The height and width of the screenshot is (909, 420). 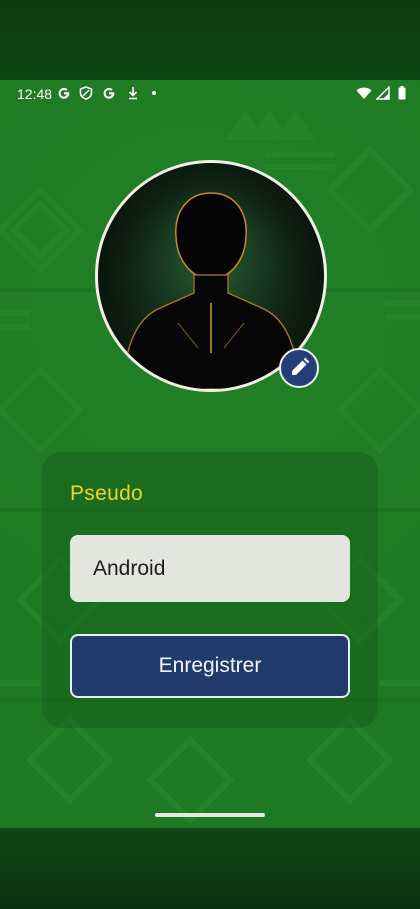 What do you see at coordinates (210, 94) in the screenshot?
I see `status-bar: 12:48` at bounding box center [210, 94].